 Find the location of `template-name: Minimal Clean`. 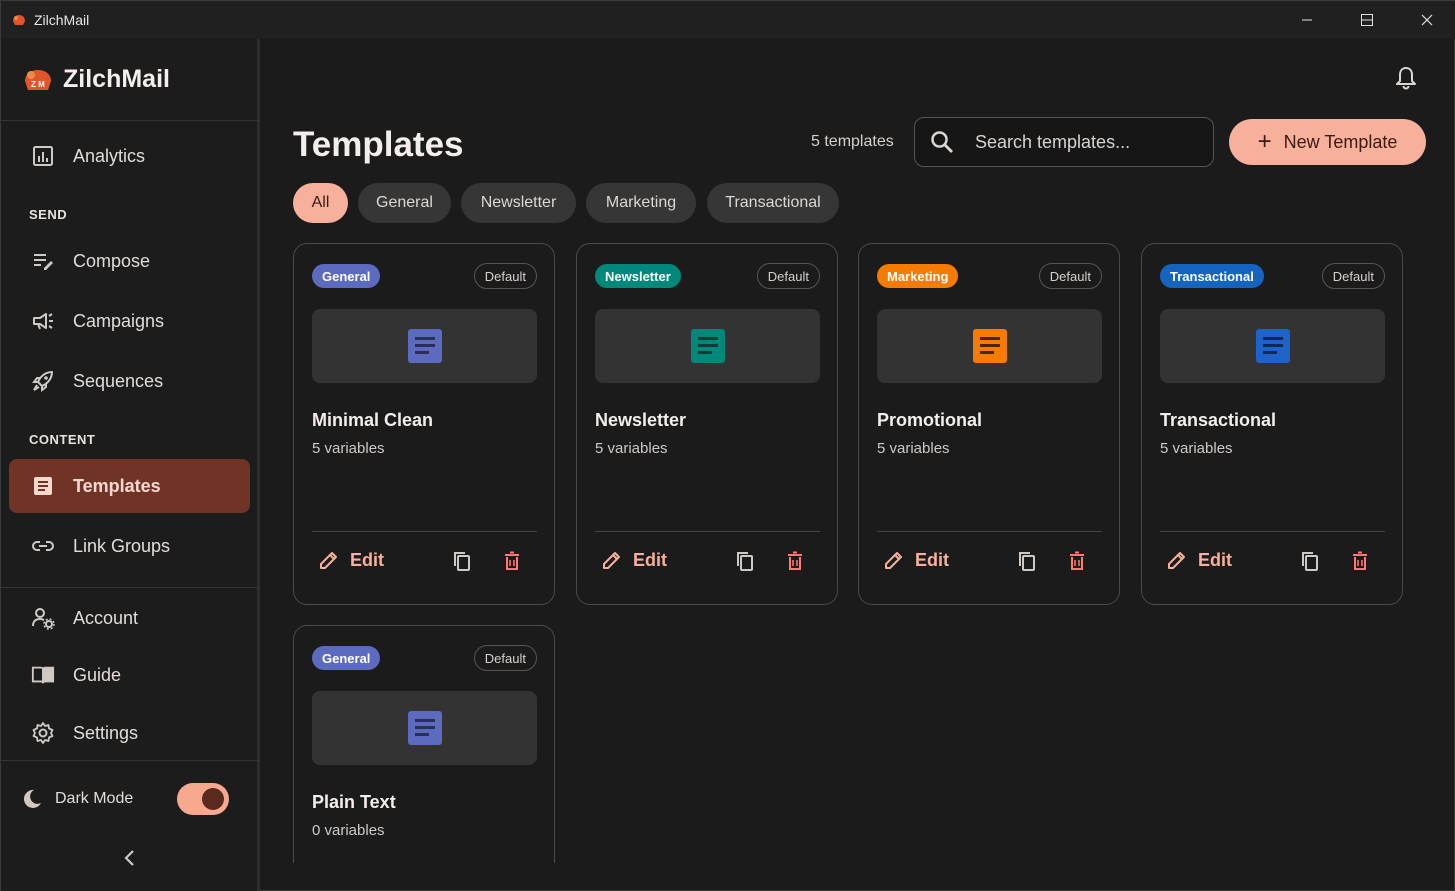

template-name: Minimal Clean is located at coordinates (373, 420).